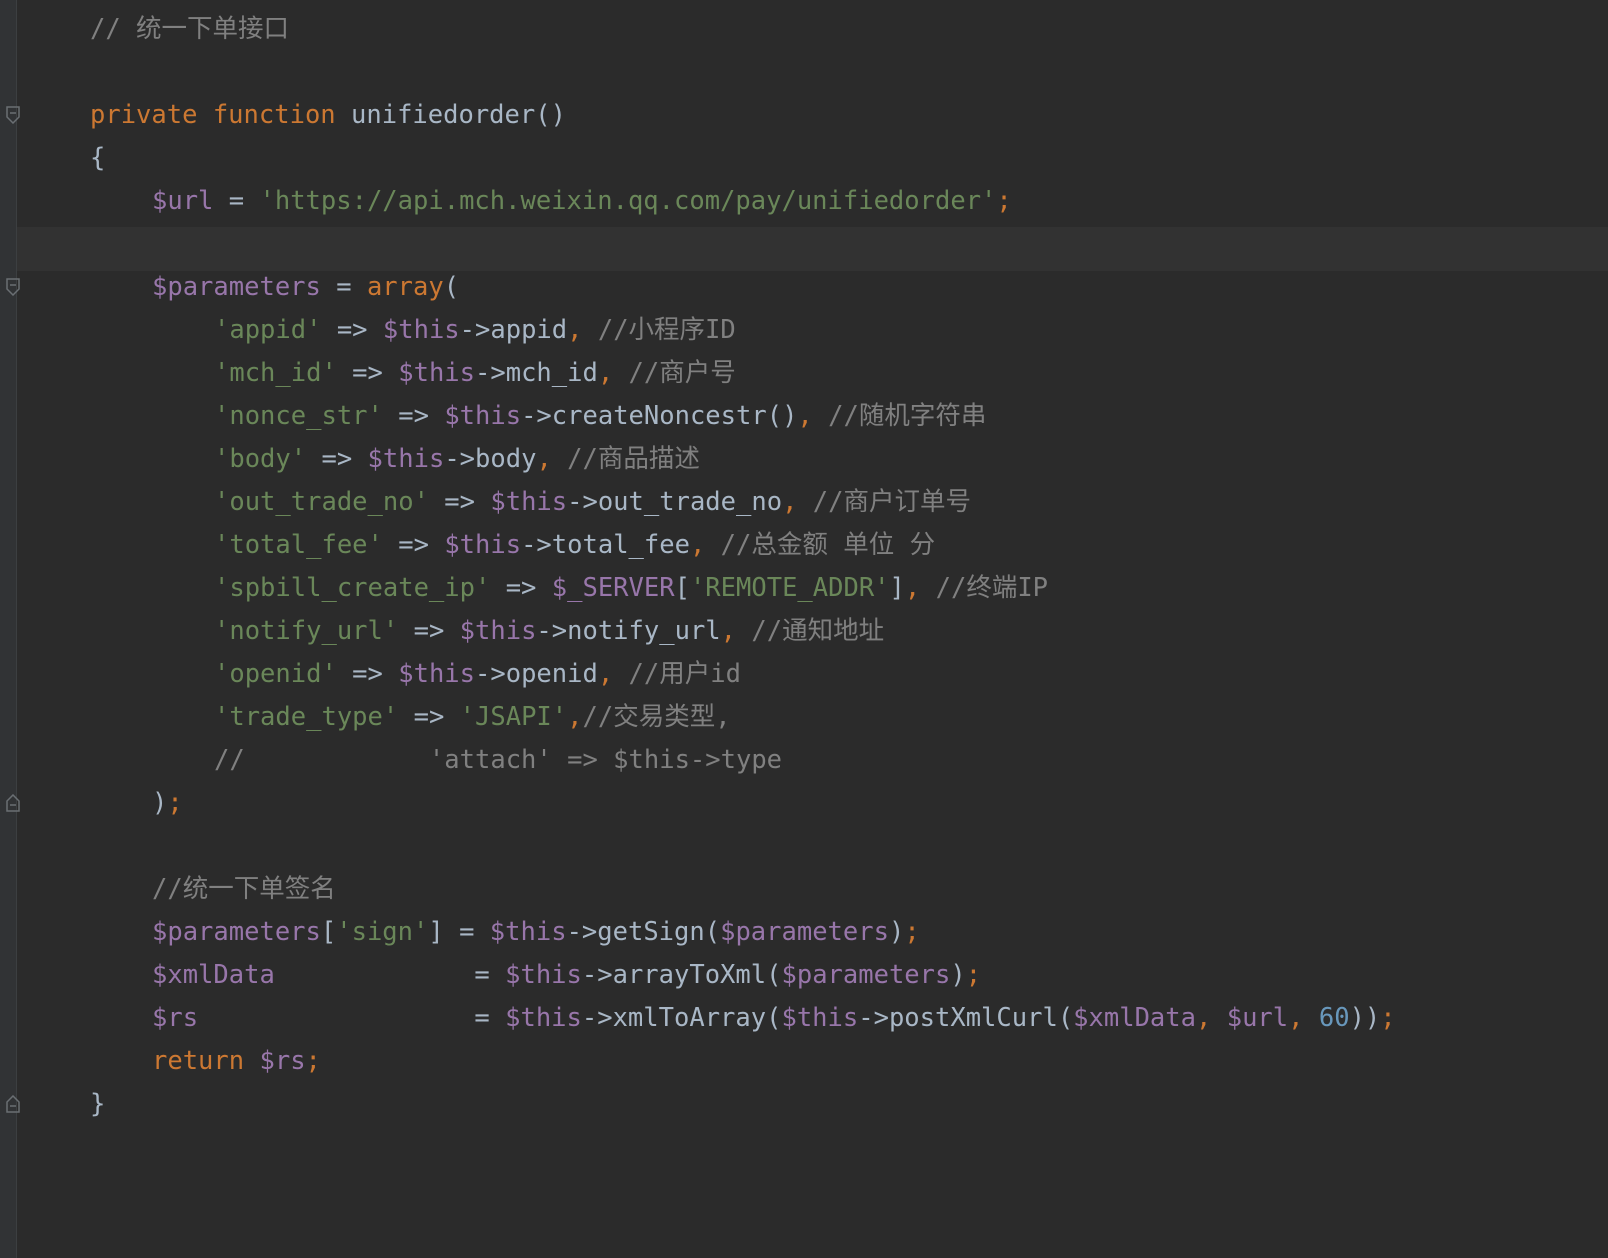 This screenshot has width=1608, height=1258. I want to click on code-line: 'trade_type' => 'JSAPI',//交易类型,, so click(472, 717).